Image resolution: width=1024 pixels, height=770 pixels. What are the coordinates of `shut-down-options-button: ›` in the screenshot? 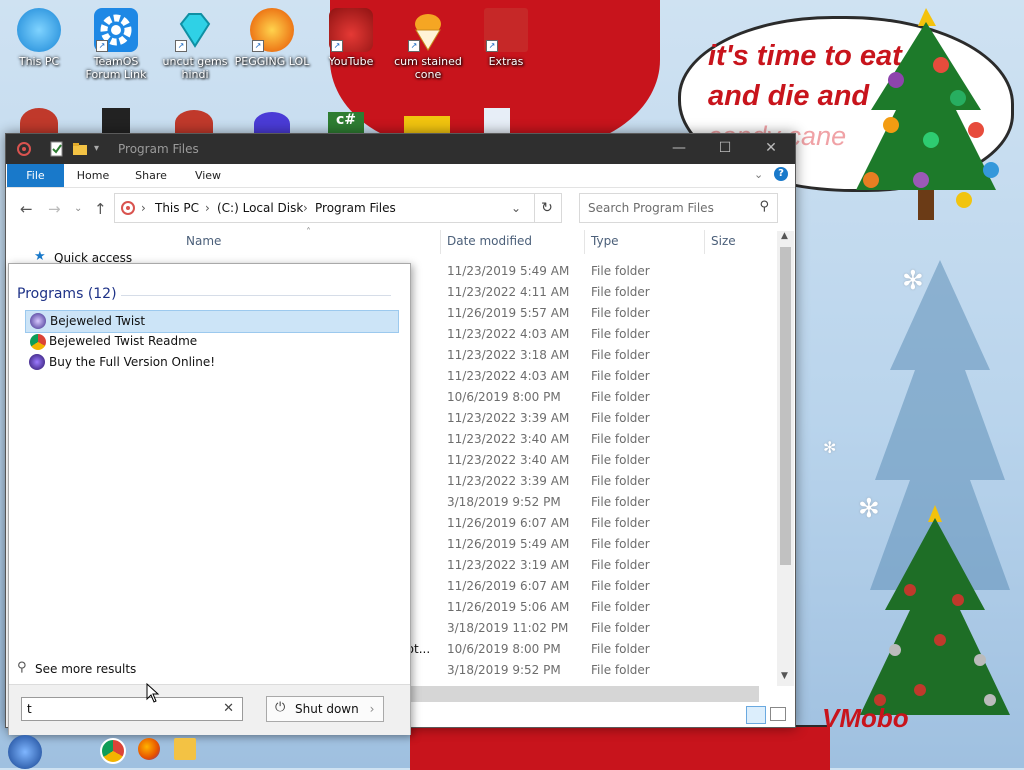 It's located at (372, 709).